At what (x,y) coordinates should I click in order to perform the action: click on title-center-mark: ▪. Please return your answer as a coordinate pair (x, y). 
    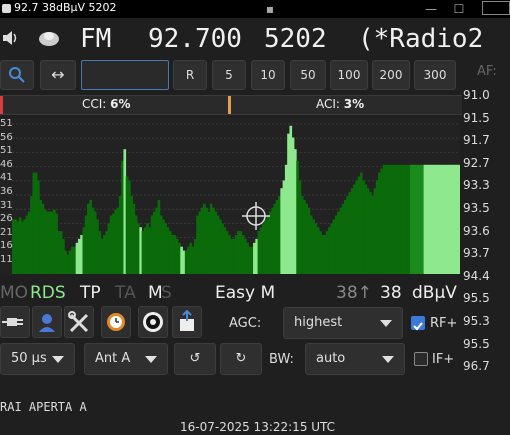
    Looking at the image, I should click on (270, 9).